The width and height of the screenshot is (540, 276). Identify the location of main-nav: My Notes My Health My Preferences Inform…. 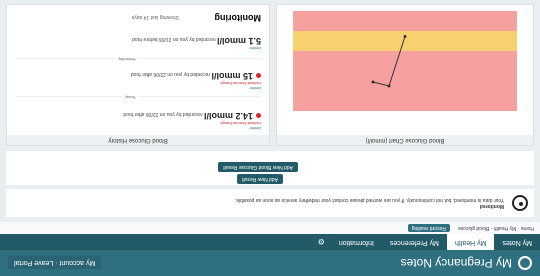
(270, 242).